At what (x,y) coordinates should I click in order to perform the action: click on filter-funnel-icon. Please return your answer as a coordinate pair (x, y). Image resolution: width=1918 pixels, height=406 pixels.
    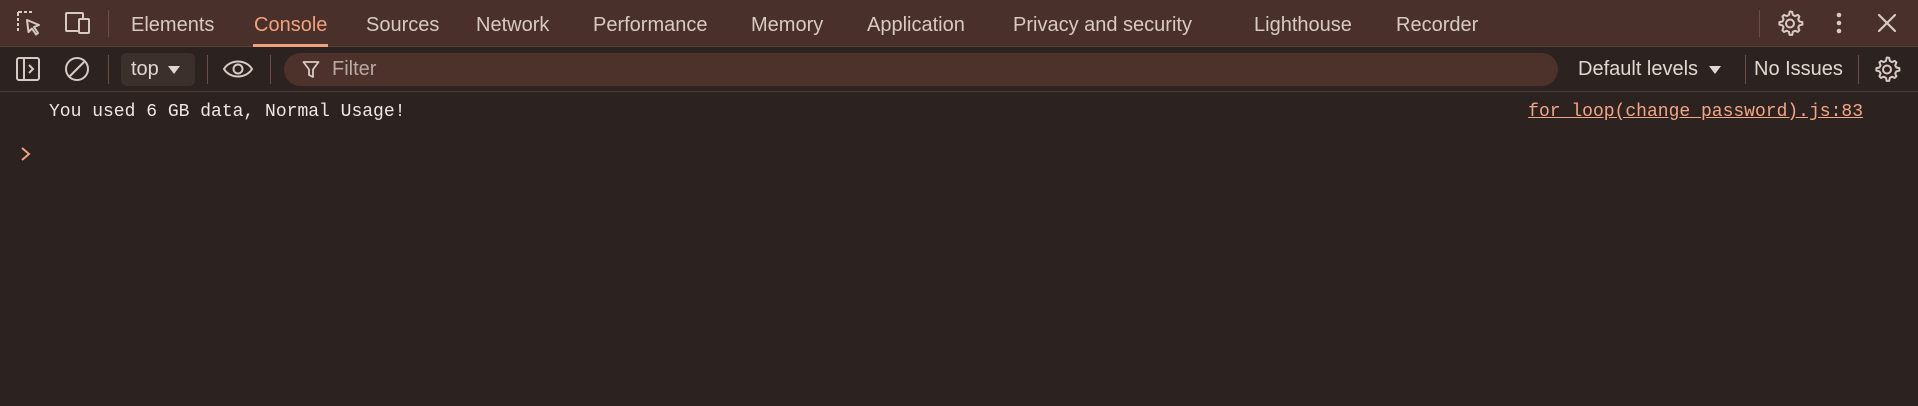
    Looking at the image, I should click on (311, 69).